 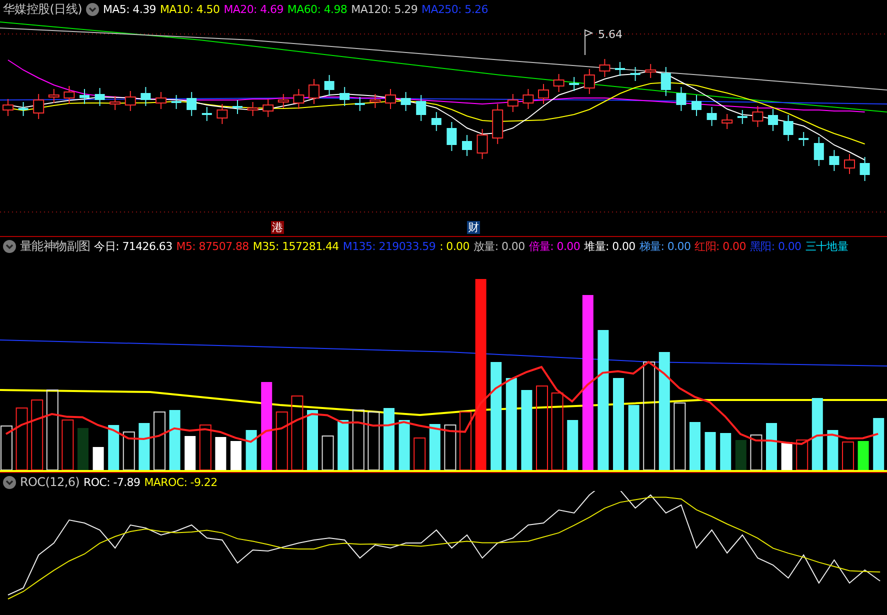 I want to click on event-marker: 财, so click(x=473, y=227).